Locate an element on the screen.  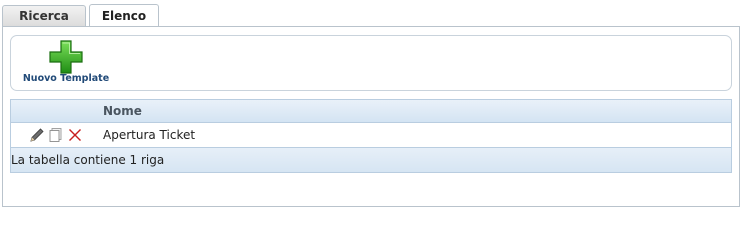
new-template-label: Nuovo Template is located at coordinates (66, 78).